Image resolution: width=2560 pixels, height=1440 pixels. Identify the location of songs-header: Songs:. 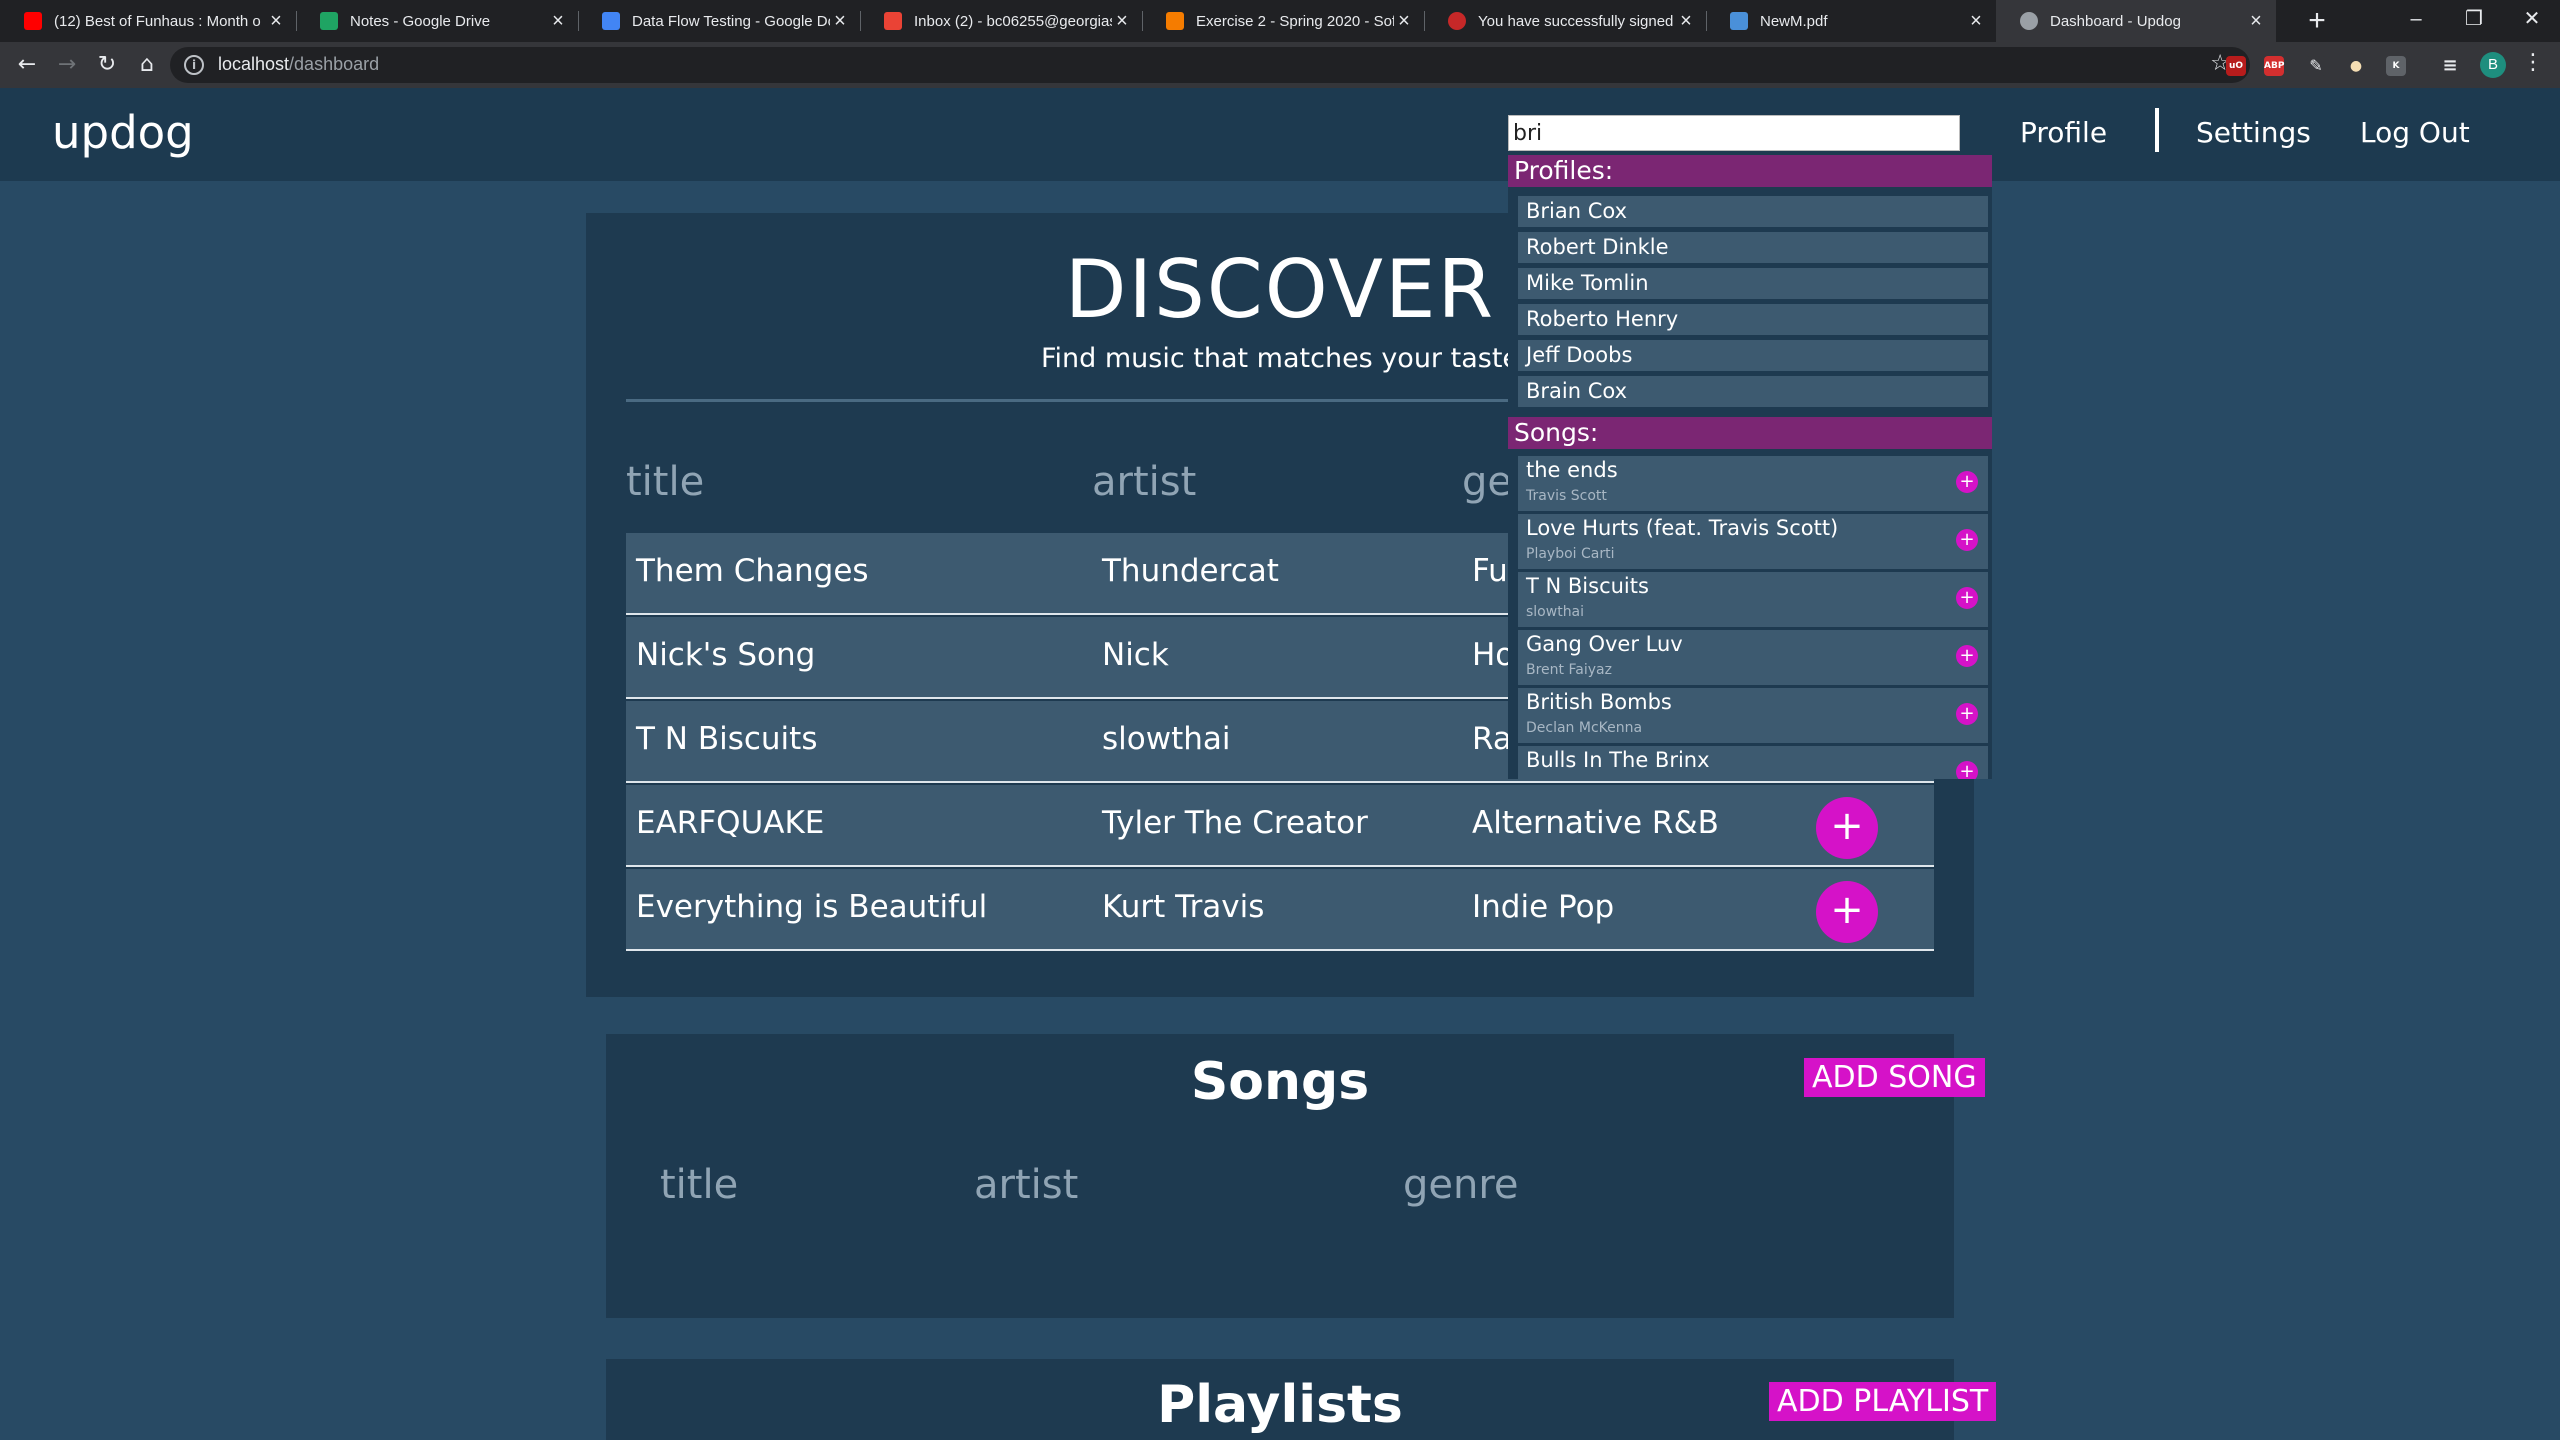
(1750, 433).